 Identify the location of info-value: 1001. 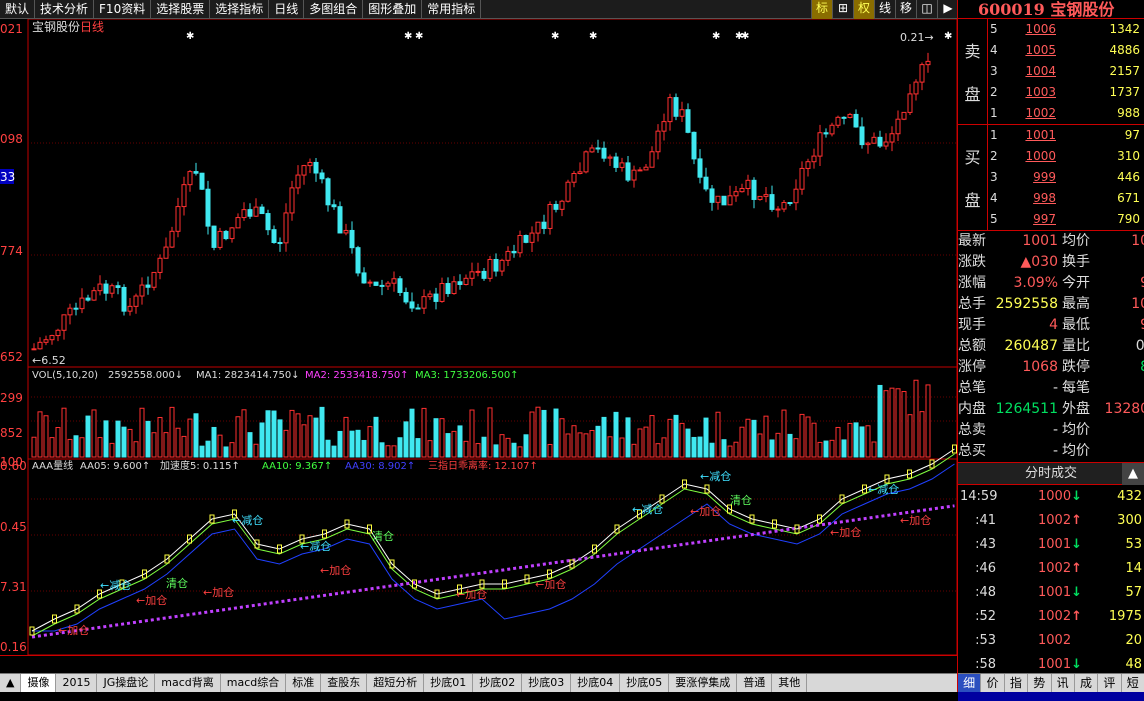
(1040, 241).